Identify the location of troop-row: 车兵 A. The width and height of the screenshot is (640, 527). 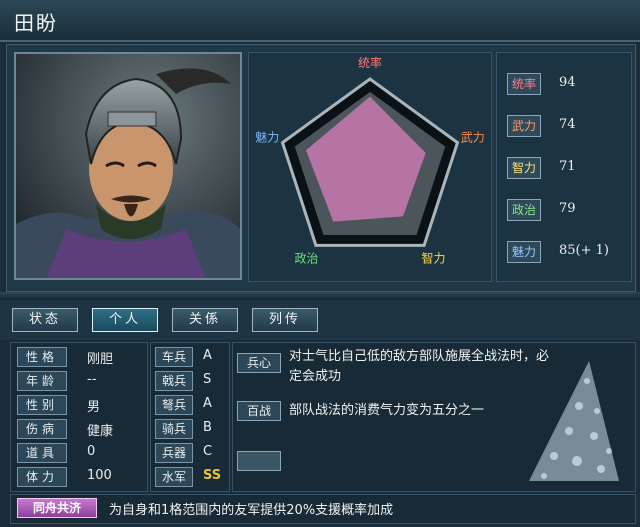
(190, 358).